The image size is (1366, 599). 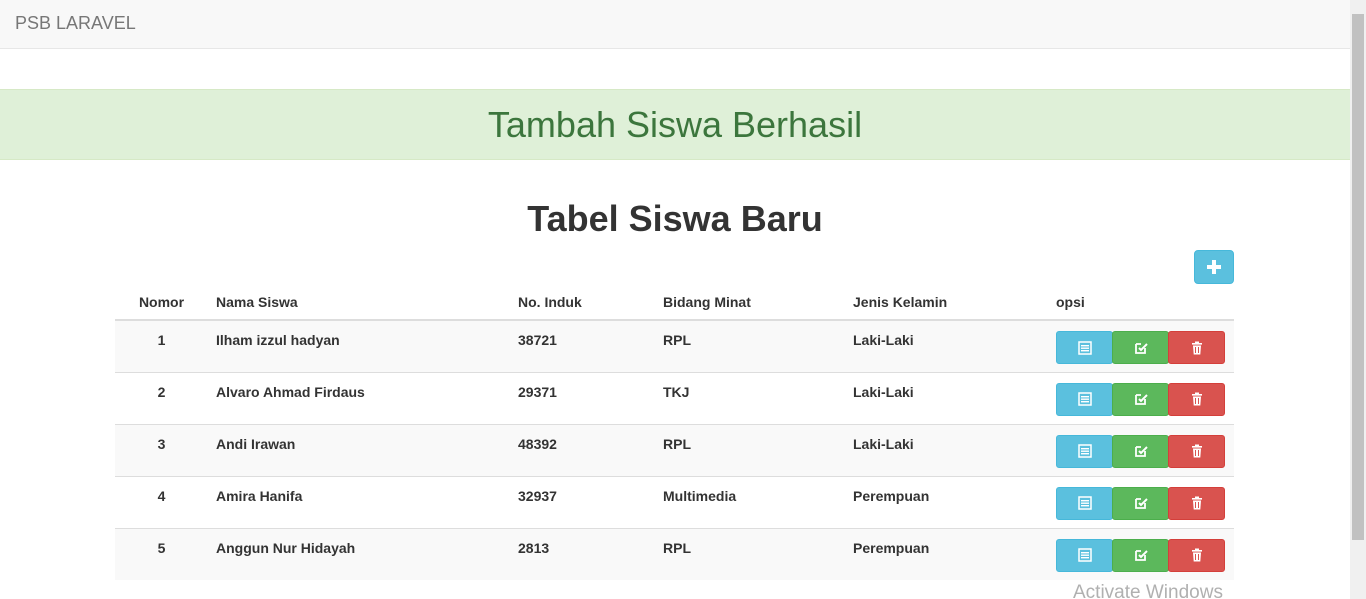 What do you see at coordinates (367, 501) in the screenshot?
I see `cell-nama-siswa: Amira Hanifa` at bounding box center [367, 501].